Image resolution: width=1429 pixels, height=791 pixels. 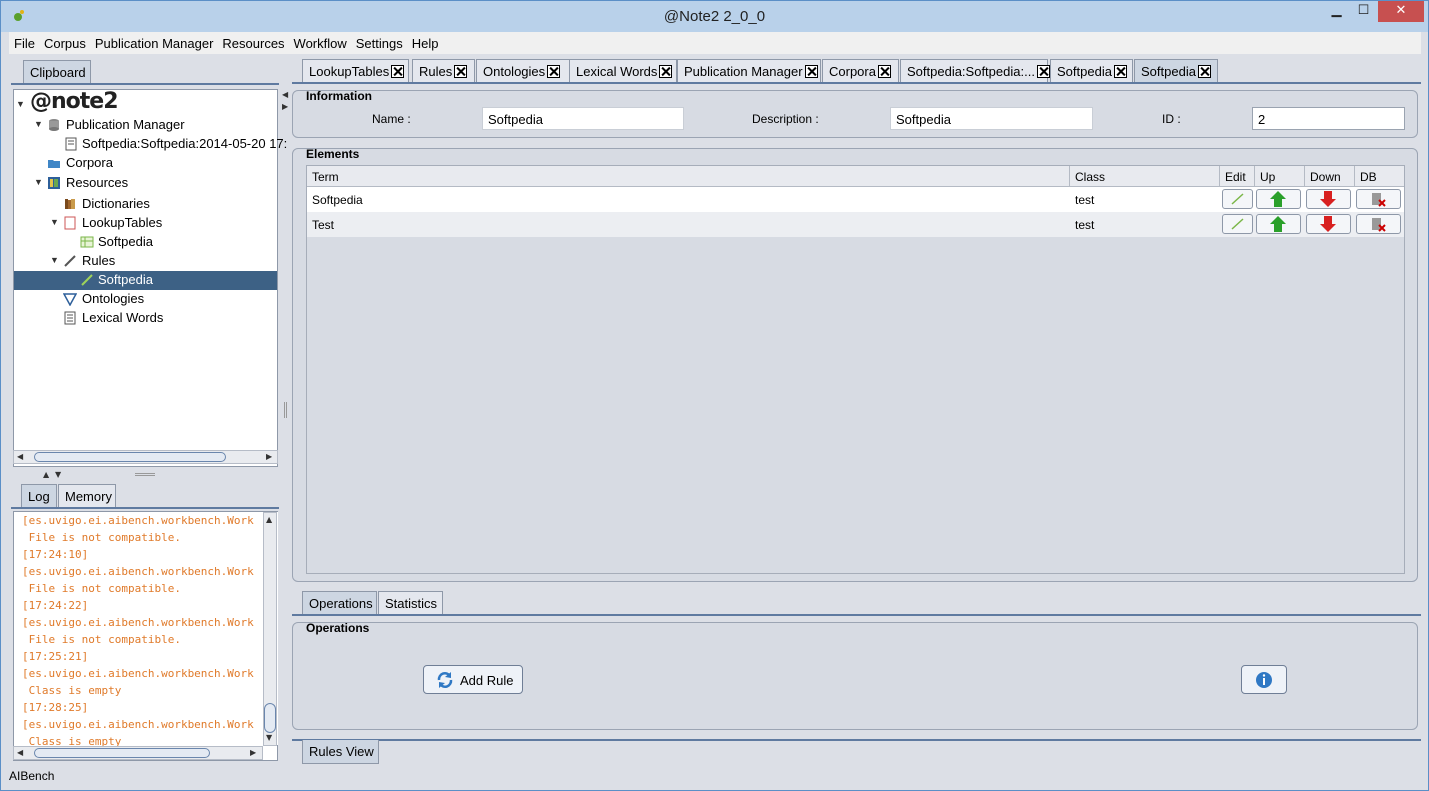 I want to click on tree-item-lexical-words: Lexical Words, so click(x=145, y=318).